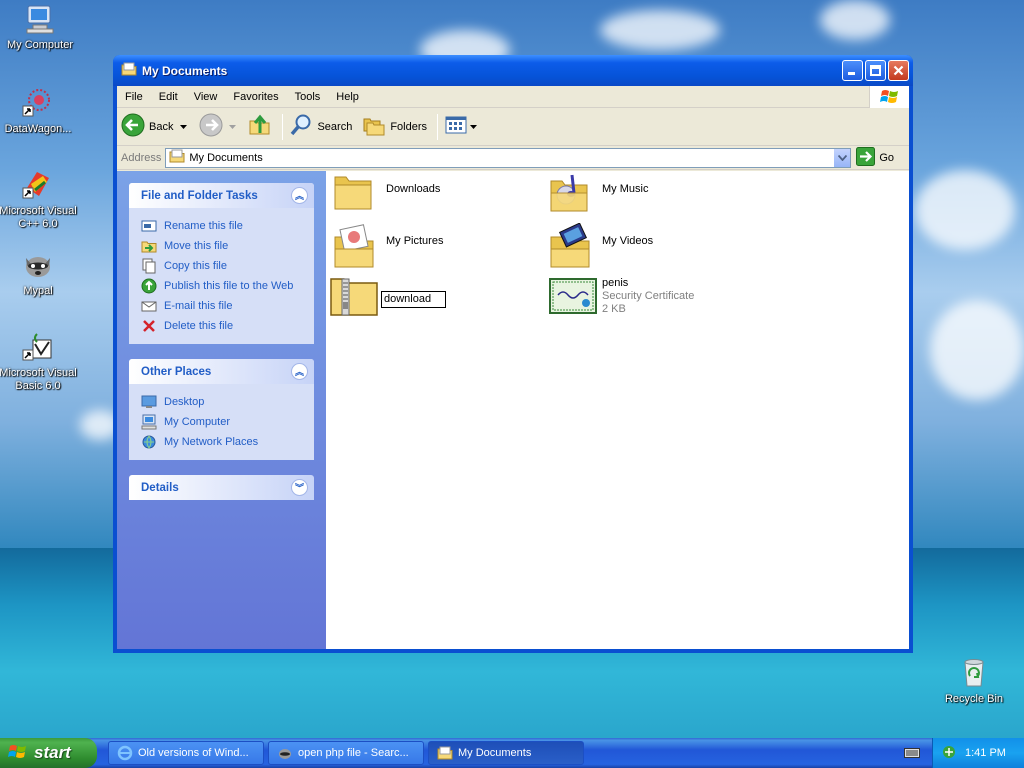 This screenshot has width=1024, height=768. What do you see at coordinates (615, 283) in the screenshot?
I see `item-name: penis` at bounding box center [615, 283].